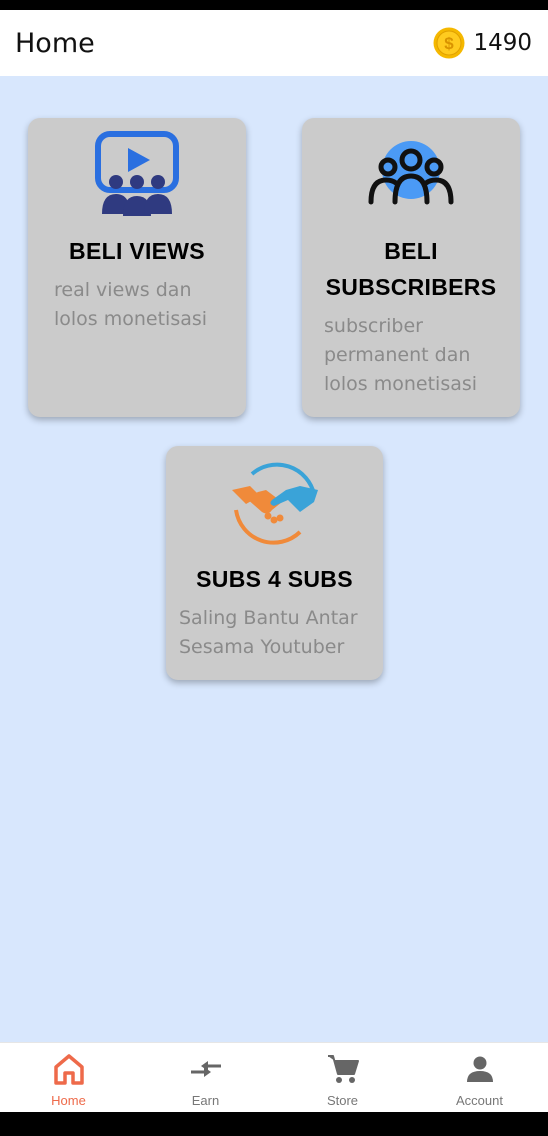  I want to click on cart-icon, so click(343, 1069).